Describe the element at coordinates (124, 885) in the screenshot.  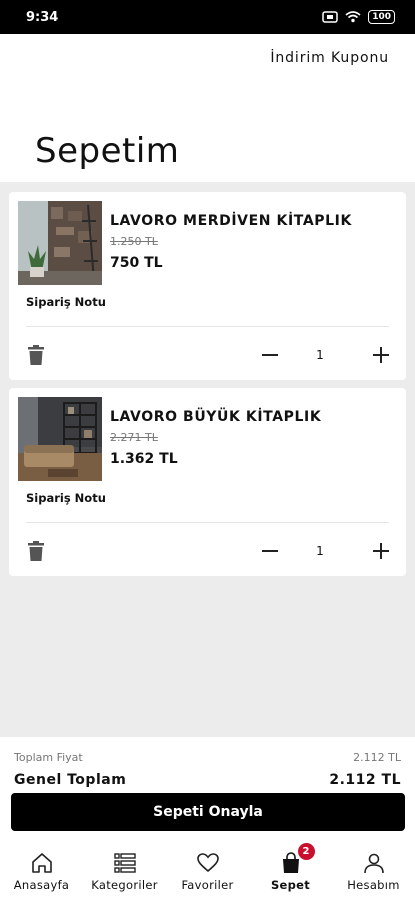
I see `tab-label: Kategoriler` at that location.